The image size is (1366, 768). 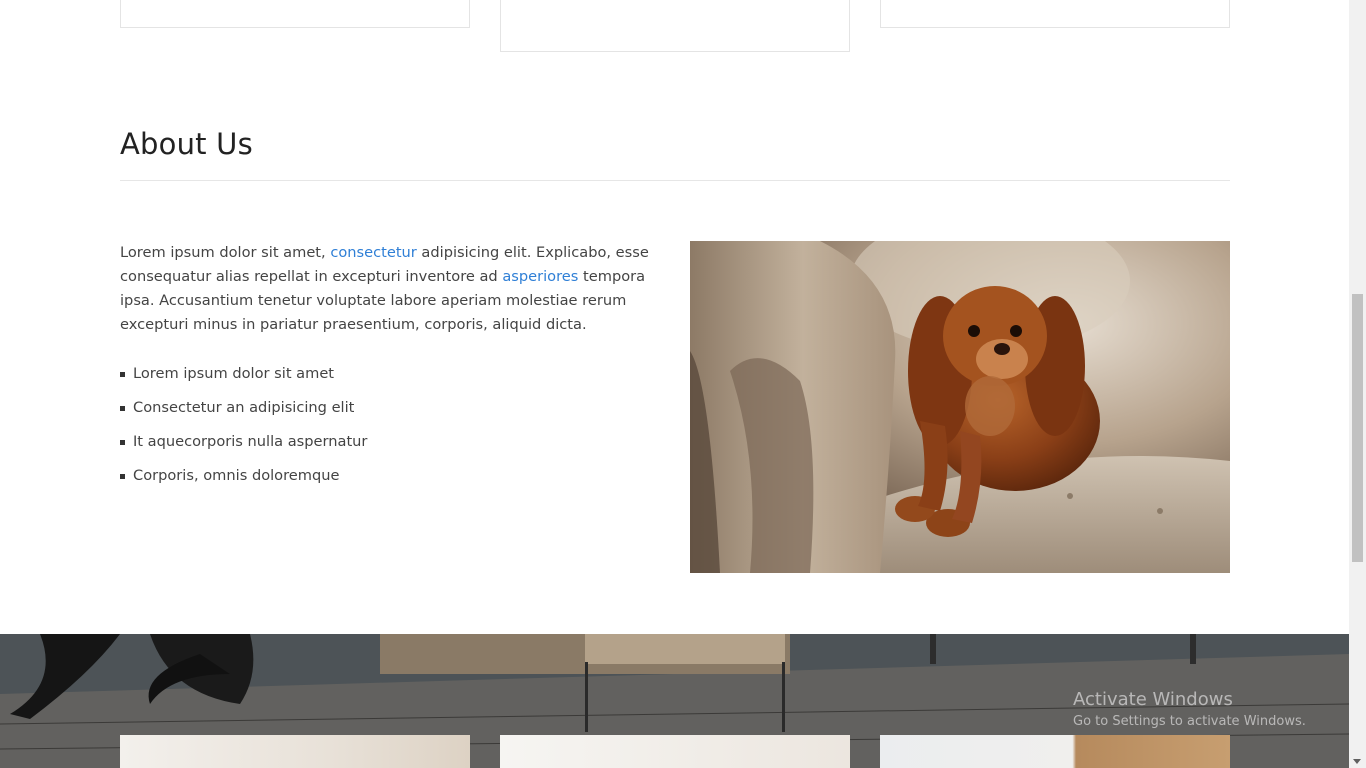 What do you see at coordinates (1357, 761) in the screenshot?
I see `scroll-down-arrow-icon` at bounding box center [1357, 761].